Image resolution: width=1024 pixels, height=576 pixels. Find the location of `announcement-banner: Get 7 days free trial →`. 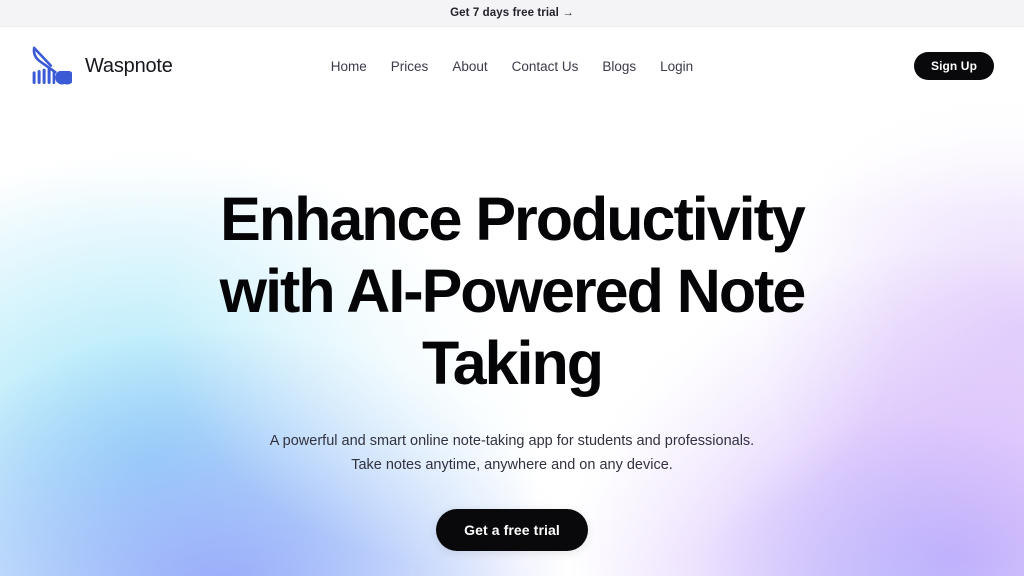

announcement-banner: Get 7 days free trial → is located at coordinates (512, 13).